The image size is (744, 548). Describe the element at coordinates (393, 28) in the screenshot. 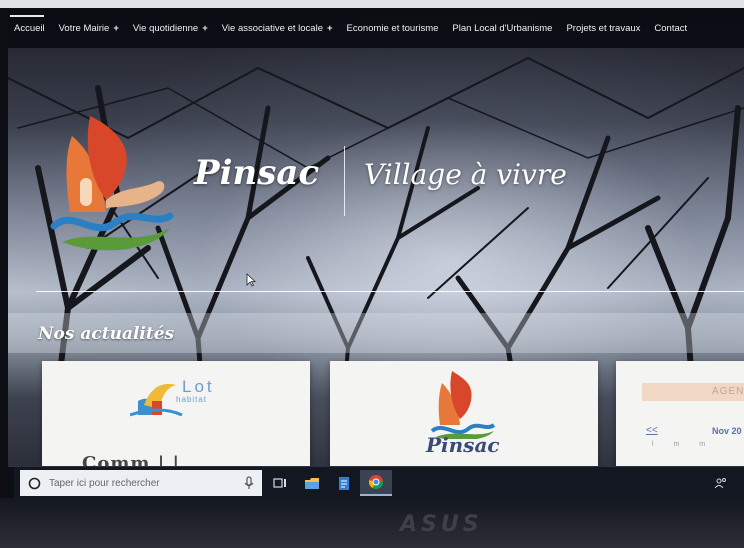

I see `nav-item-economie-tourisme: Economie et tourisme` at that location.